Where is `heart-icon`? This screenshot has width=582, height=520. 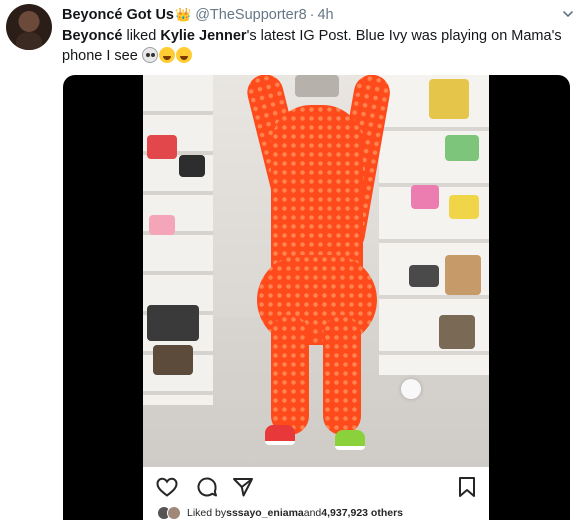
heart-icon is located at coordinates (167, 487).